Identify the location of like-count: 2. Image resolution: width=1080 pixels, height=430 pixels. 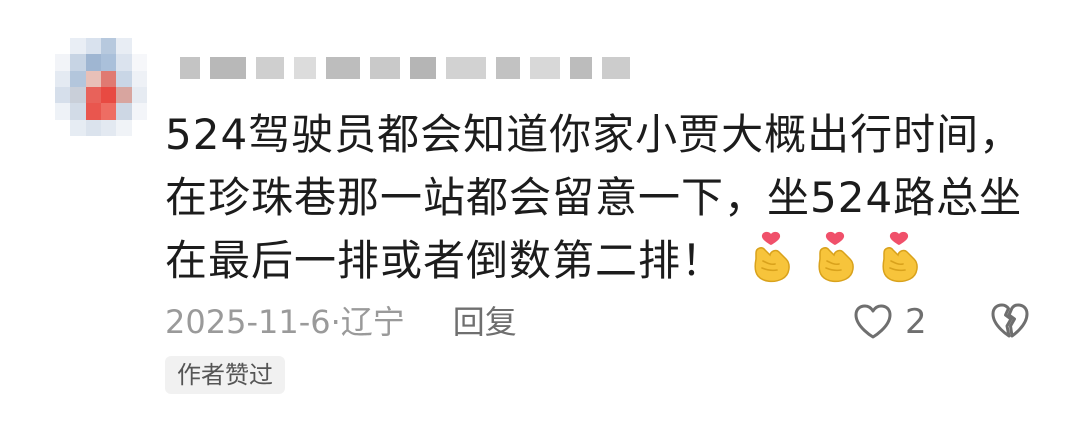
(916, 322).